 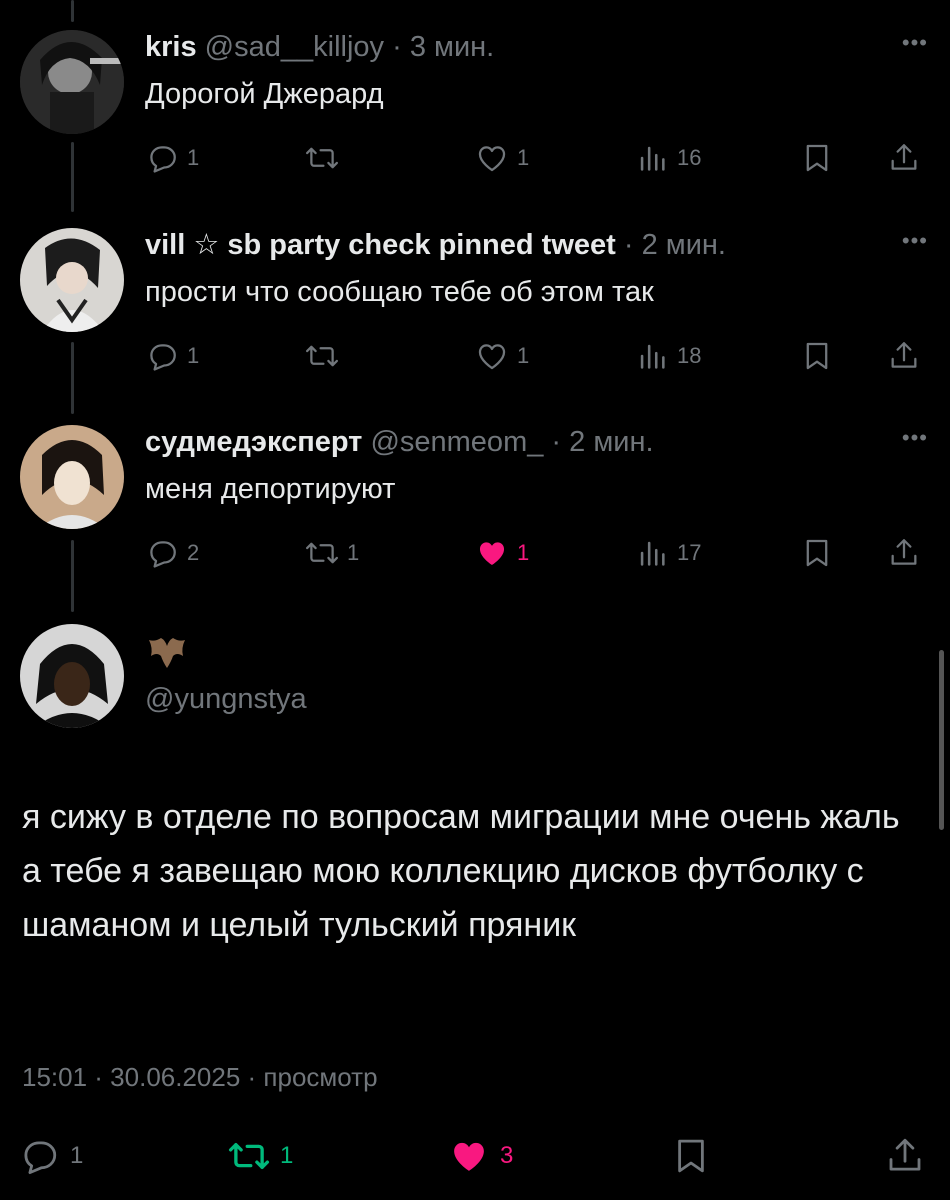 I want to click on action-bar: 2 1 1 17, so click(x=537, y=553).